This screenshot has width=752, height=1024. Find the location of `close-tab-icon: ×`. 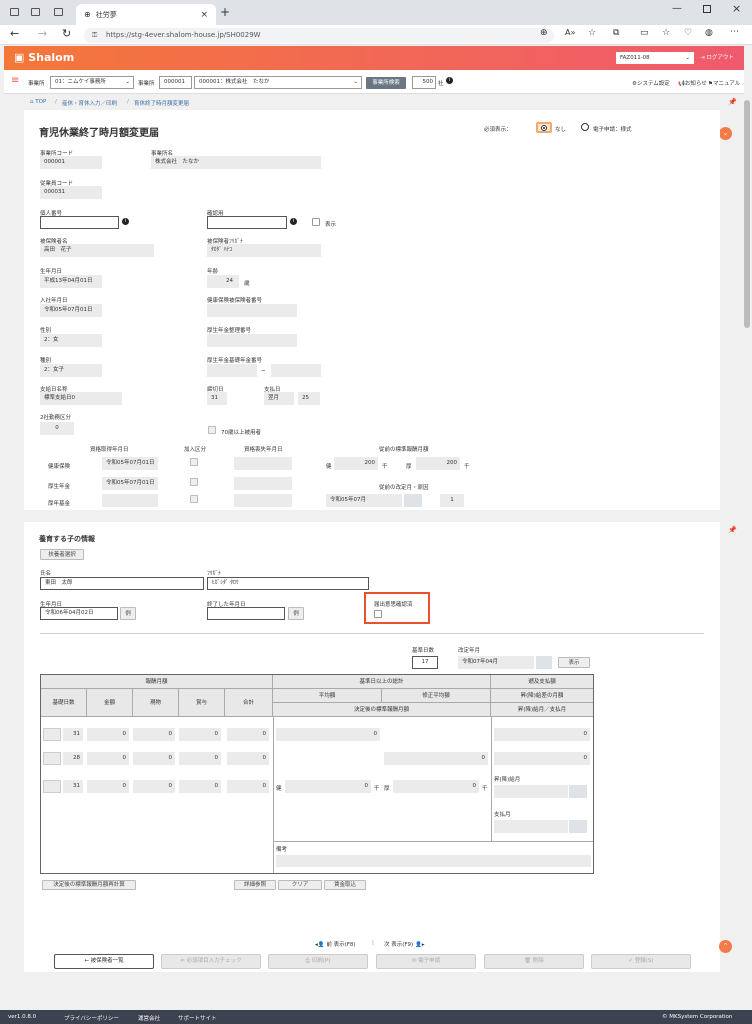

close-tab-icon: × is located at coordinates (204, 15).